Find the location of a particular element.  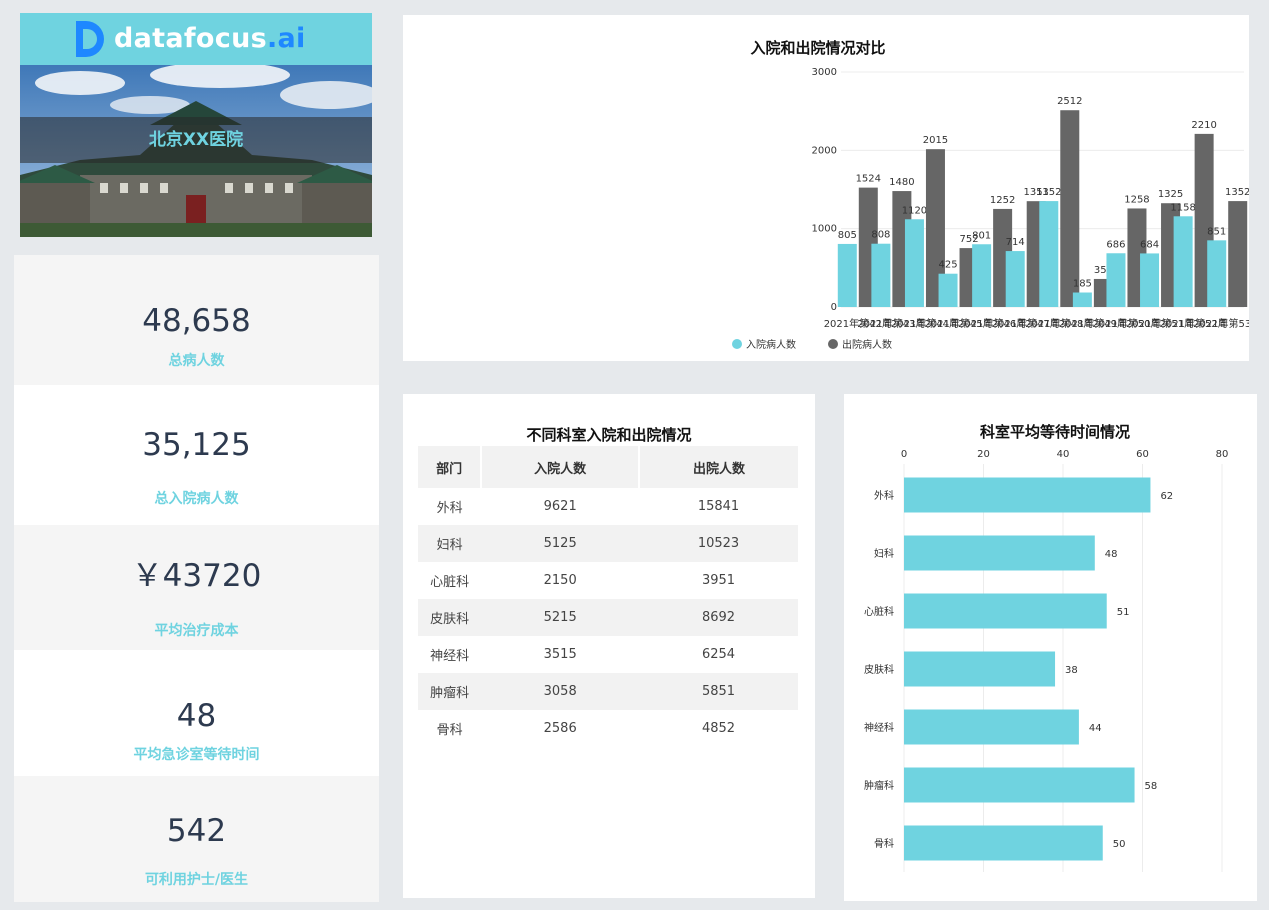

kpi-value: 48,658 is located at coordinates (196, 321).